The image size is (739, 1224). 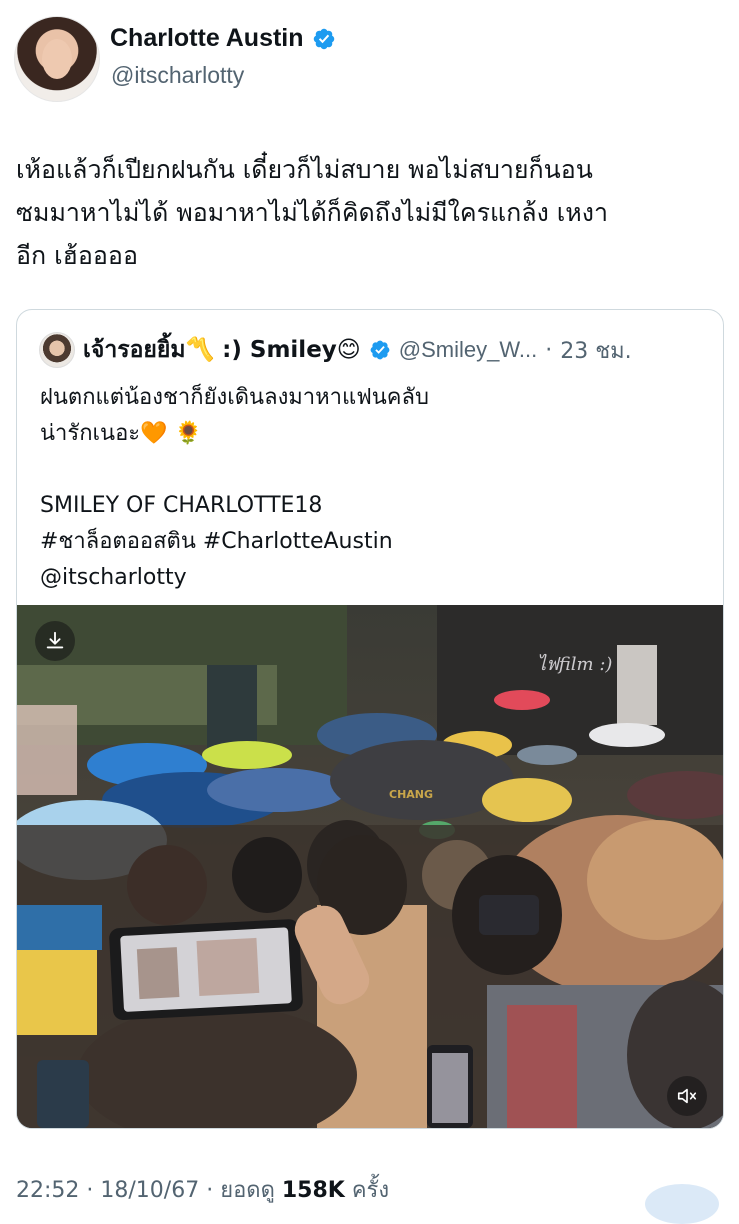 What do you see at coordinates (251, 1190) in the screenshot?
I see `views-label: ยอดดู` at bounding box center [251, 1190].